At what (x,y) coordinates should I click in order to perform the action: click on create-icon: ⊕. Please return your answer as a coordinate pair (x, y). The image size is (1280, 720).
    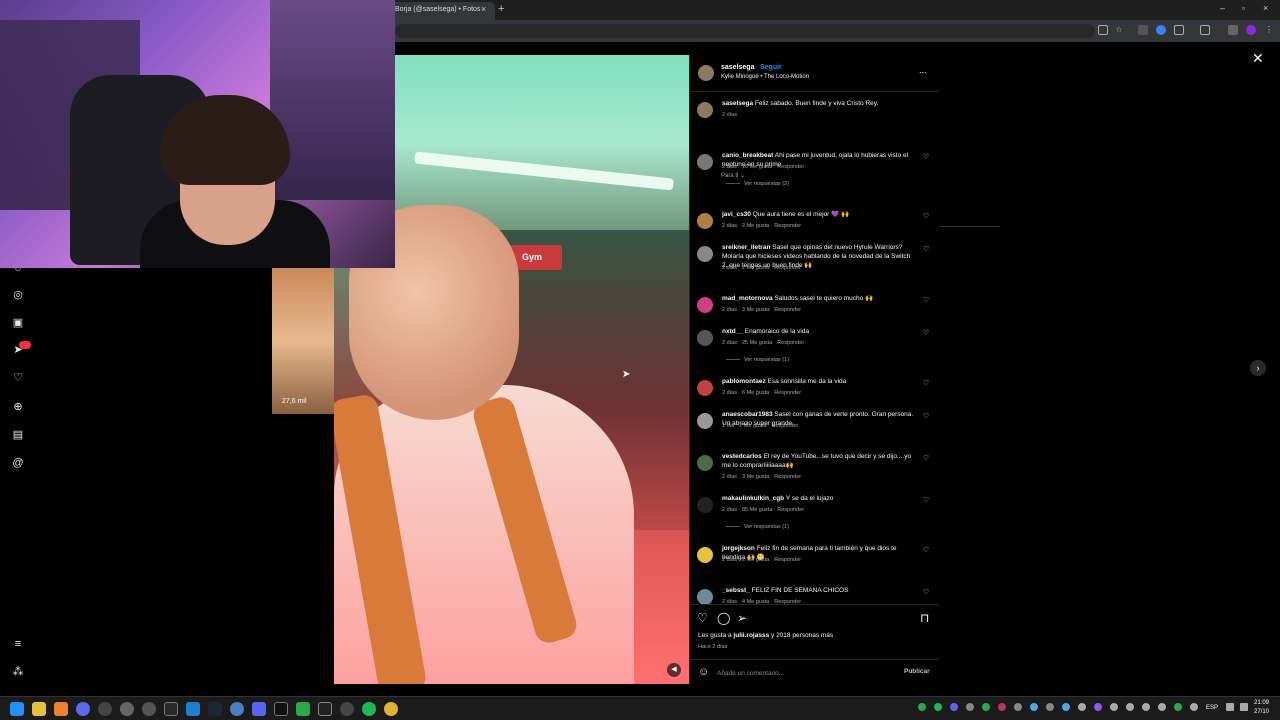
    Looking at the image, I should click on (18, 407).